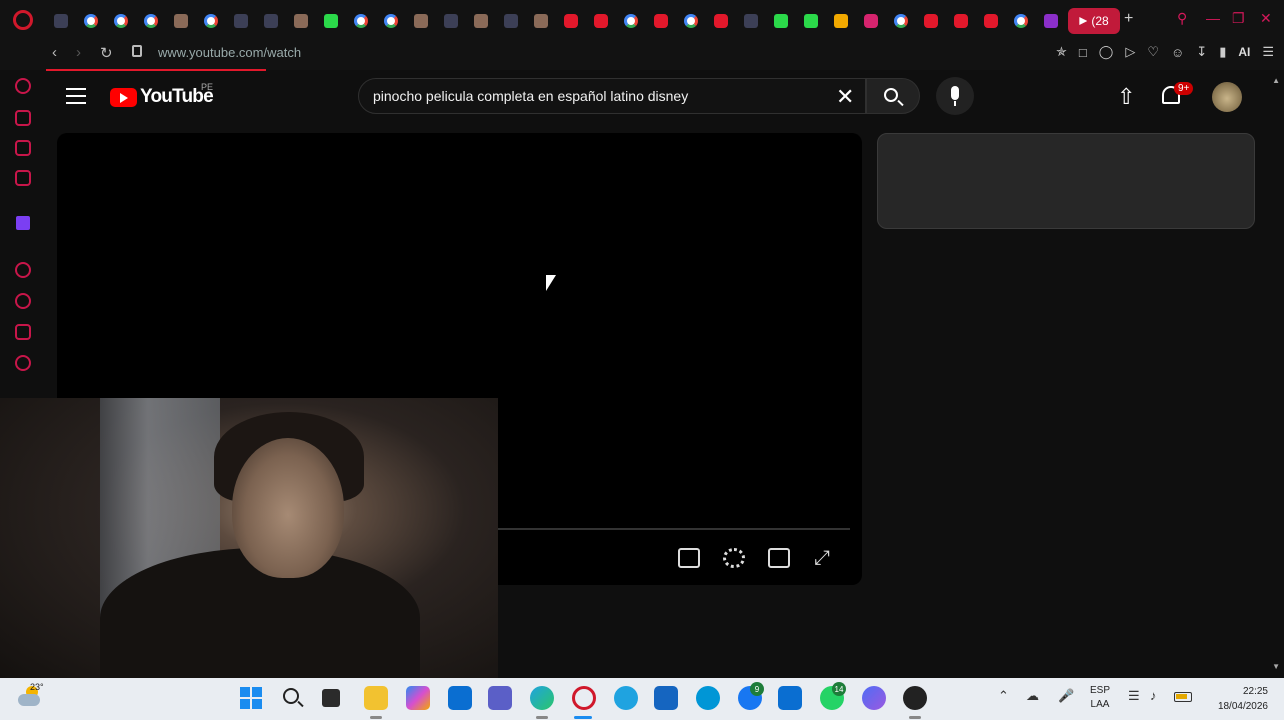 Image resolution: width=1284 pixels, height=720 pixels. Describe the element at coordinates (1276, 666) in the screenshot. I see `scroll-down-icon: ▼` at that location.